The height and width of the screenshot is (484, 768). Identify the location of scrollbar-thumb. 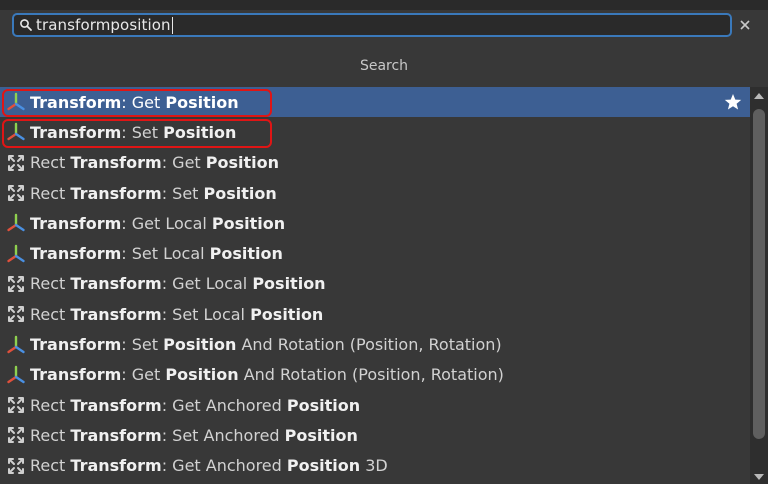
(759, 274).